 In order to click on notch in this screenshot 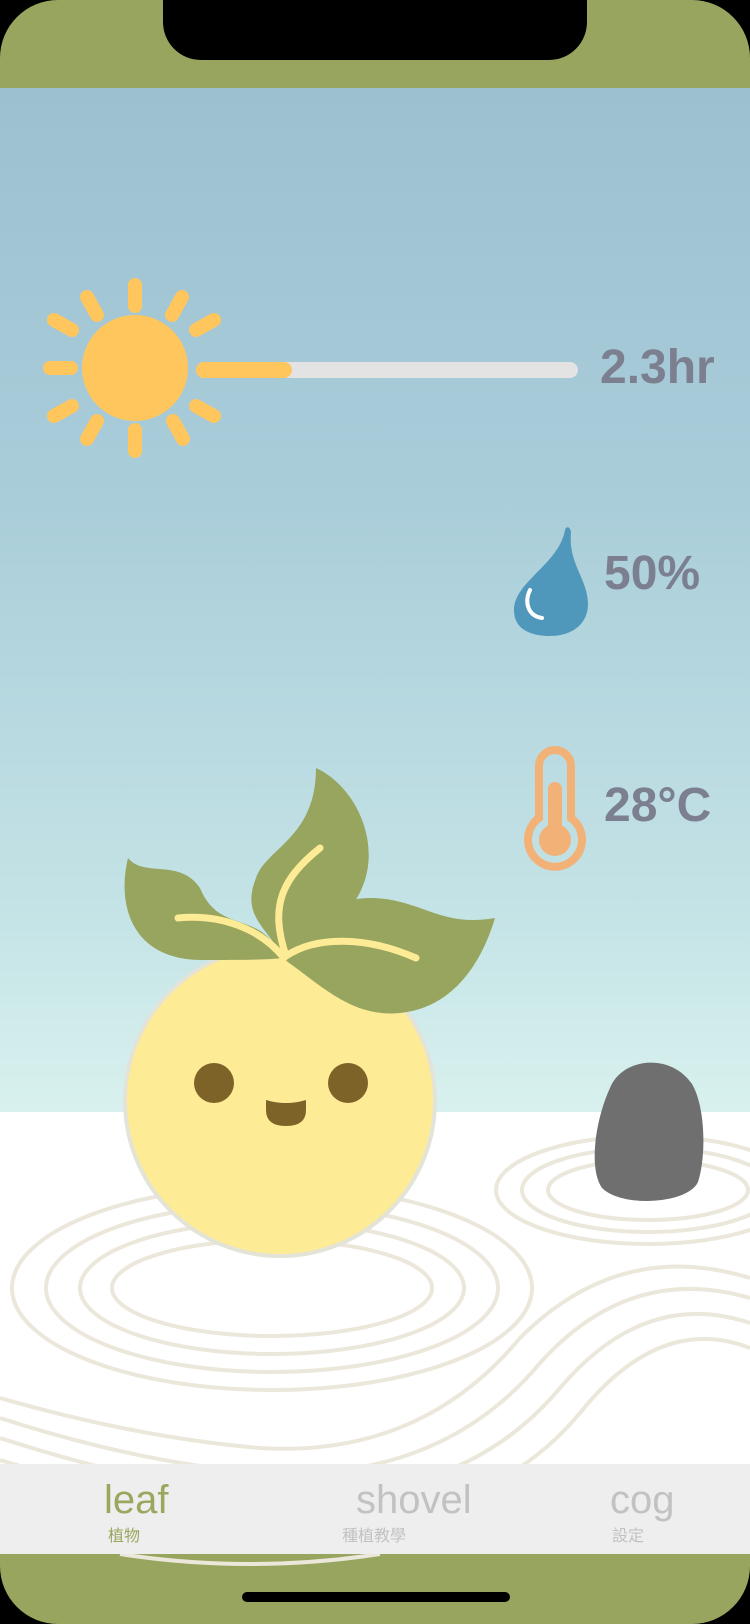, I will do `click(375, 30)`.